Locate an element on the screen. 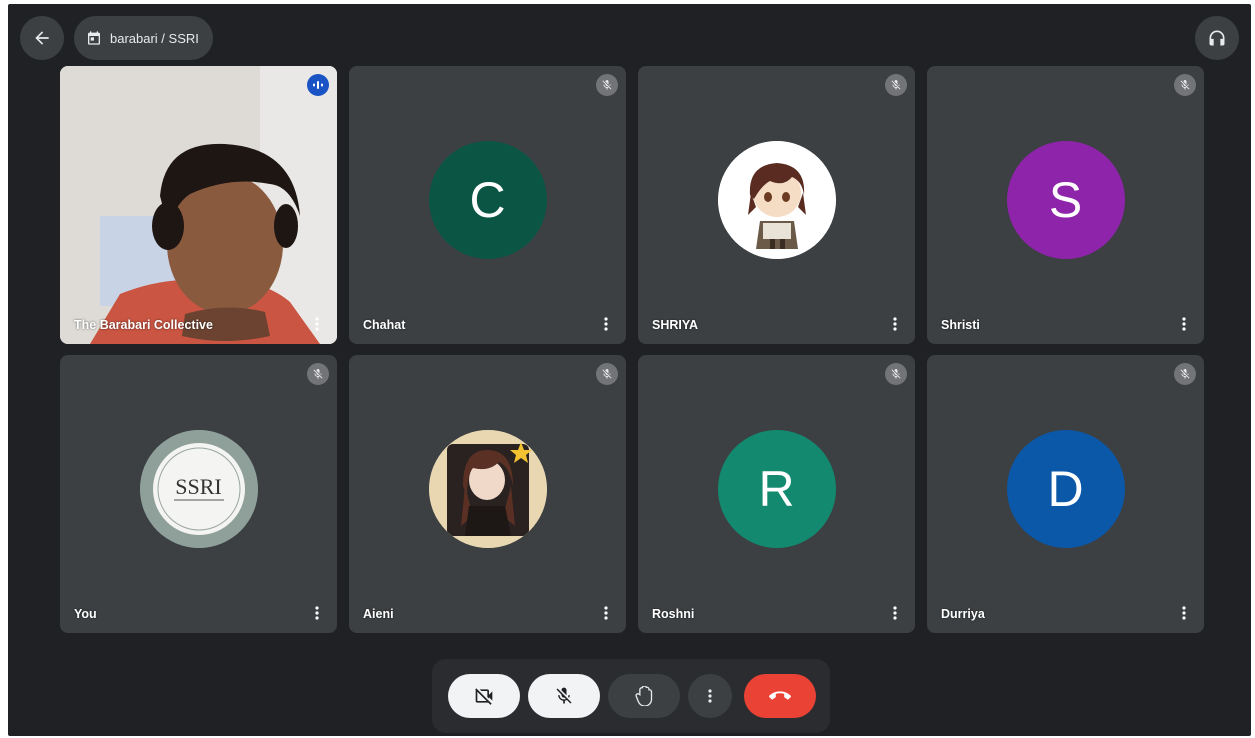 The width and height of the screenshot is (1255, 738). participant-avatar: D is located at coordinates (1065, 489).